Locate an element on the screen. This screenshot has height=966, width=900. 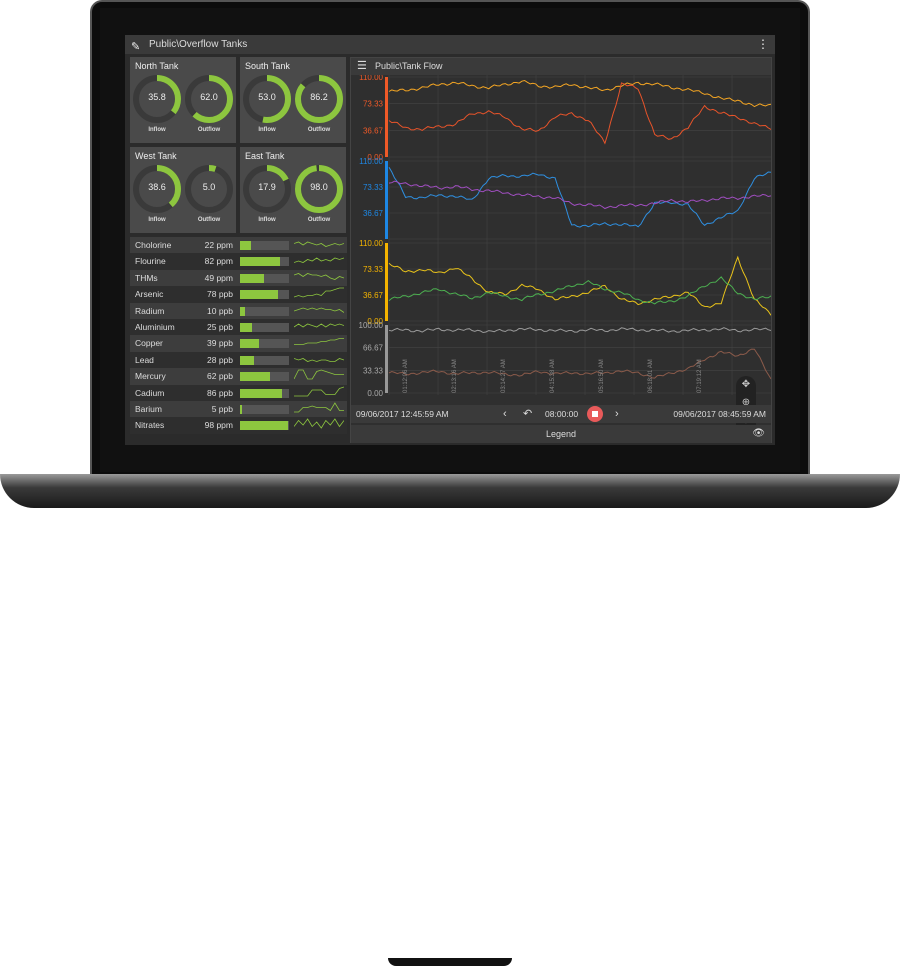
next-button: › is located at coordinates (617, 414).